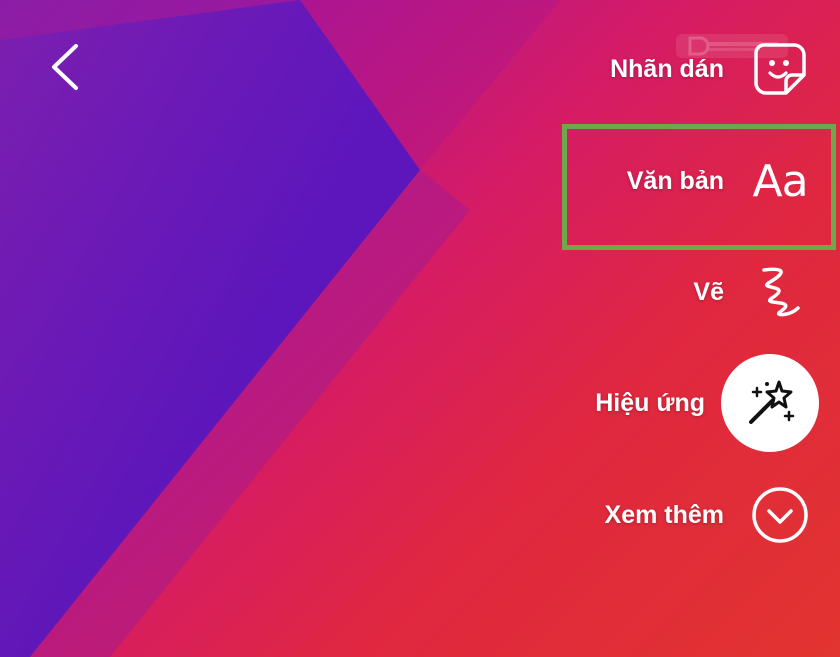 The height and width of the screenshot is (657, 840). I want to click on menu-item-draw: Vẽ, so click(766, 292).